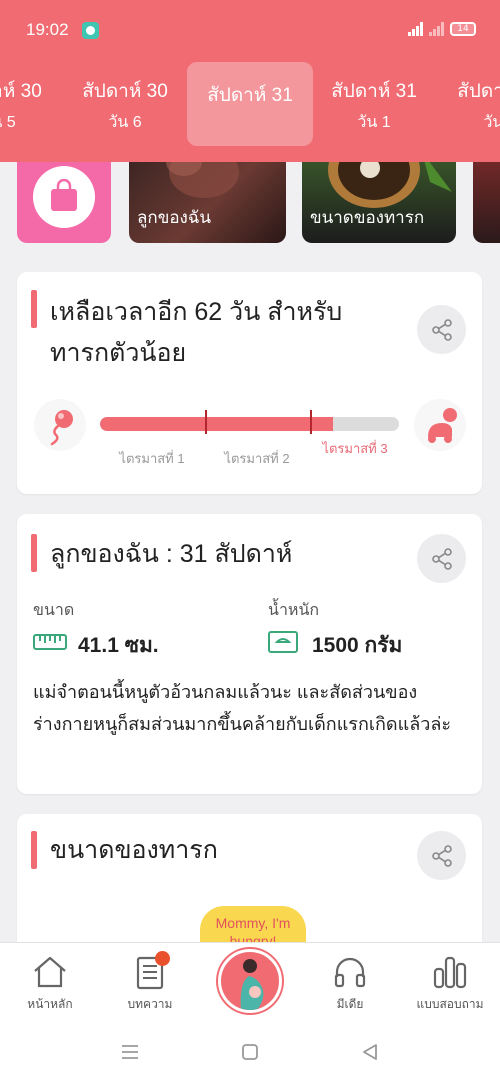  I want to click on tab-week-31-day-2: สัปดาห์ 31 วัน 2, so click(468, 104).